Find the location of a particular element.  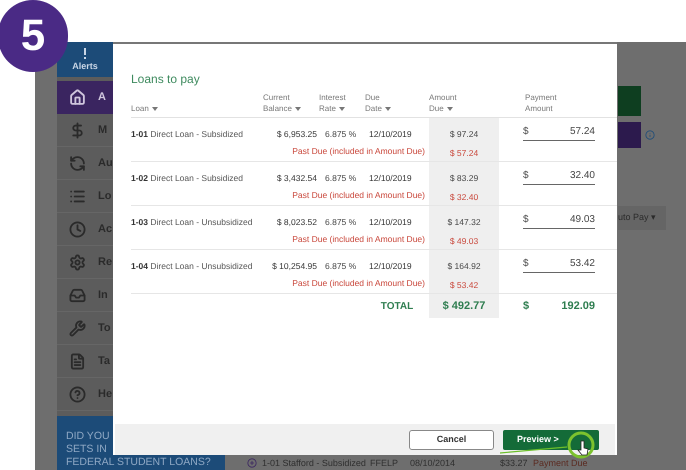

alerts-tab: Alerts is located at coordinates (85, 59).